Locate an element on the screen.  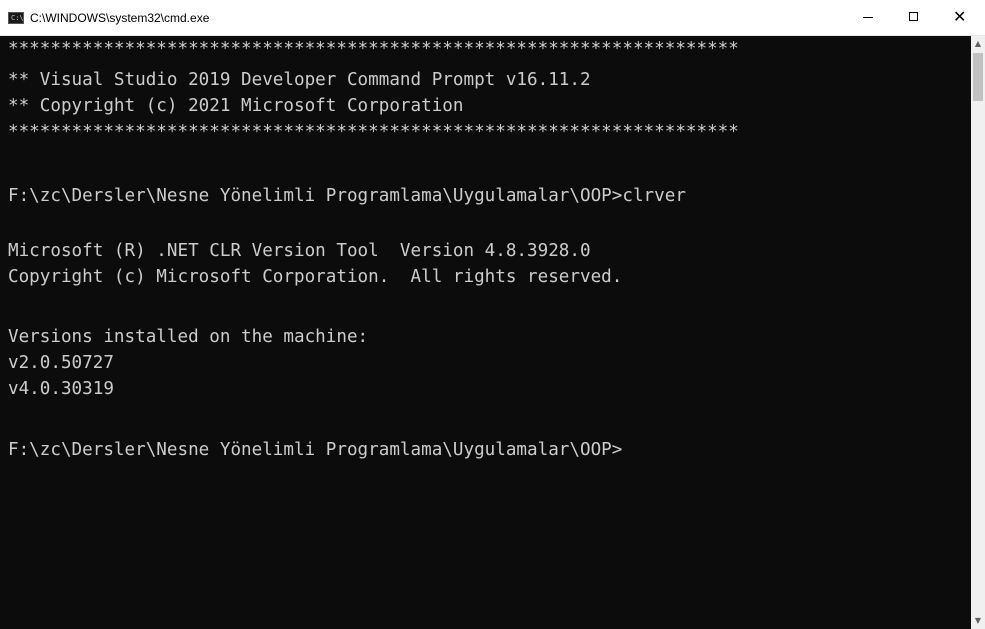
close-button: ✕ is located at coordinates (961, 17).